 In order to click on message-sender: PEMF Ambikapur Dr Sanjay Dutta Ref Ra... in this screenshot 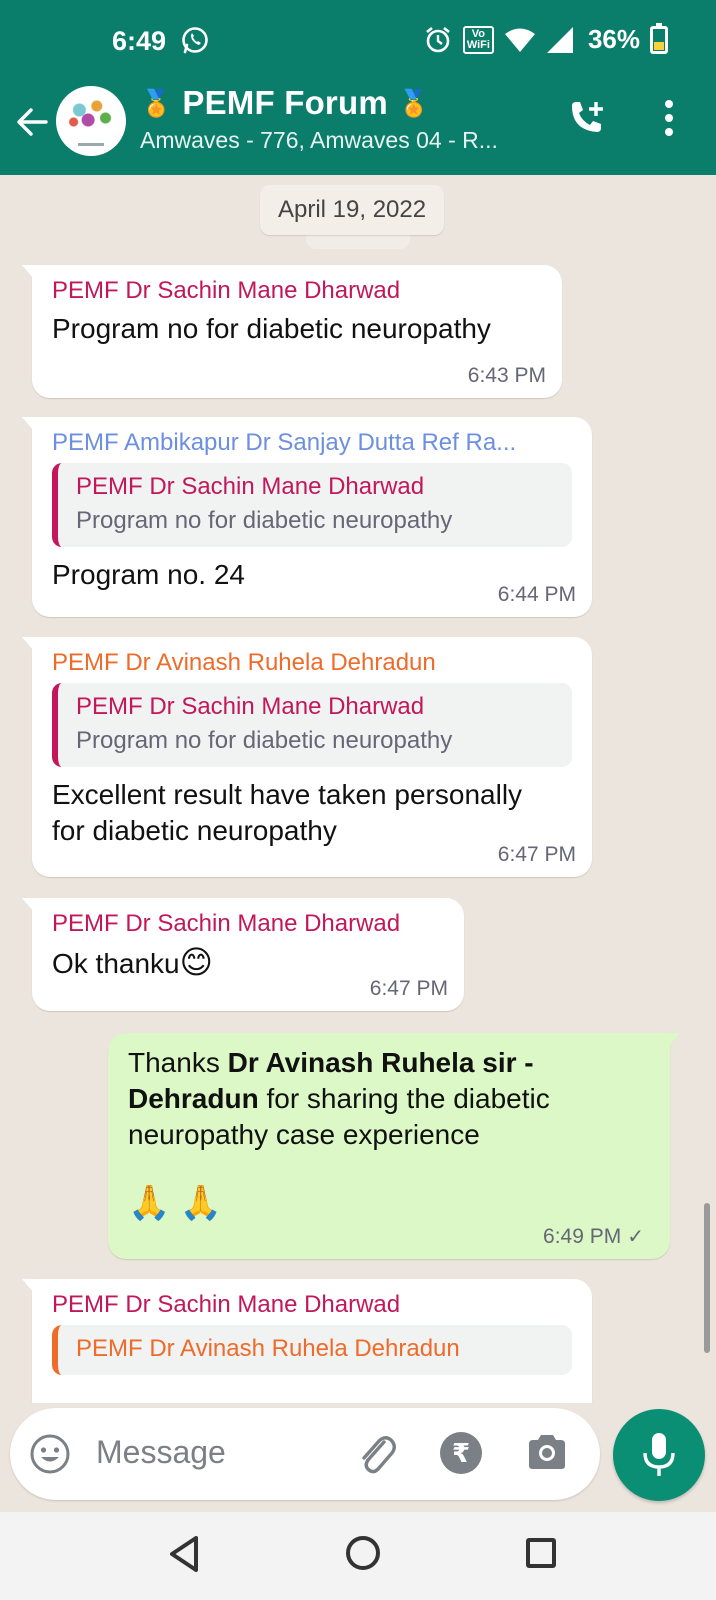, I will do `click(312, 443)`.